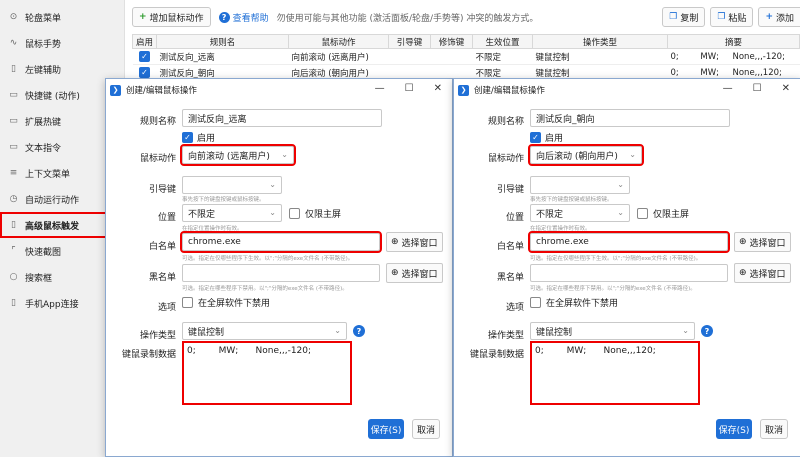 The image size is (800, 457). Describe the element at coordinates (784, 18) in the screenshot. I see `add-label: 添加` at that location.